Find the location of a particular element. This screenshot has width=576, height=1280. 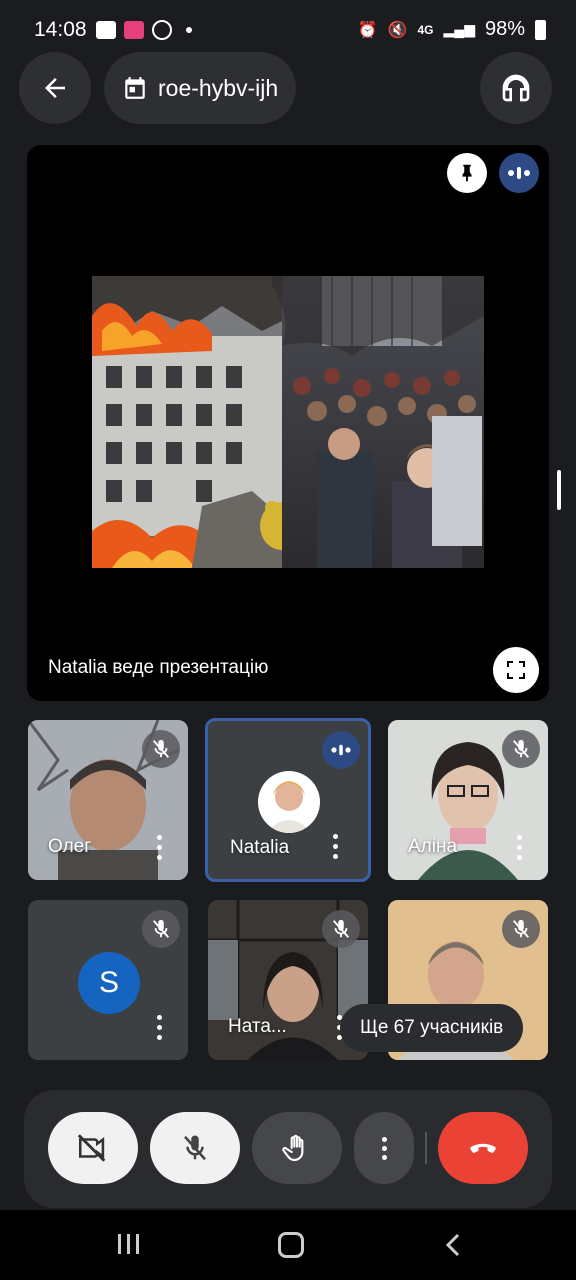

more-participants-button: Ще 67 учасників is located at coordinates (432, 1028).